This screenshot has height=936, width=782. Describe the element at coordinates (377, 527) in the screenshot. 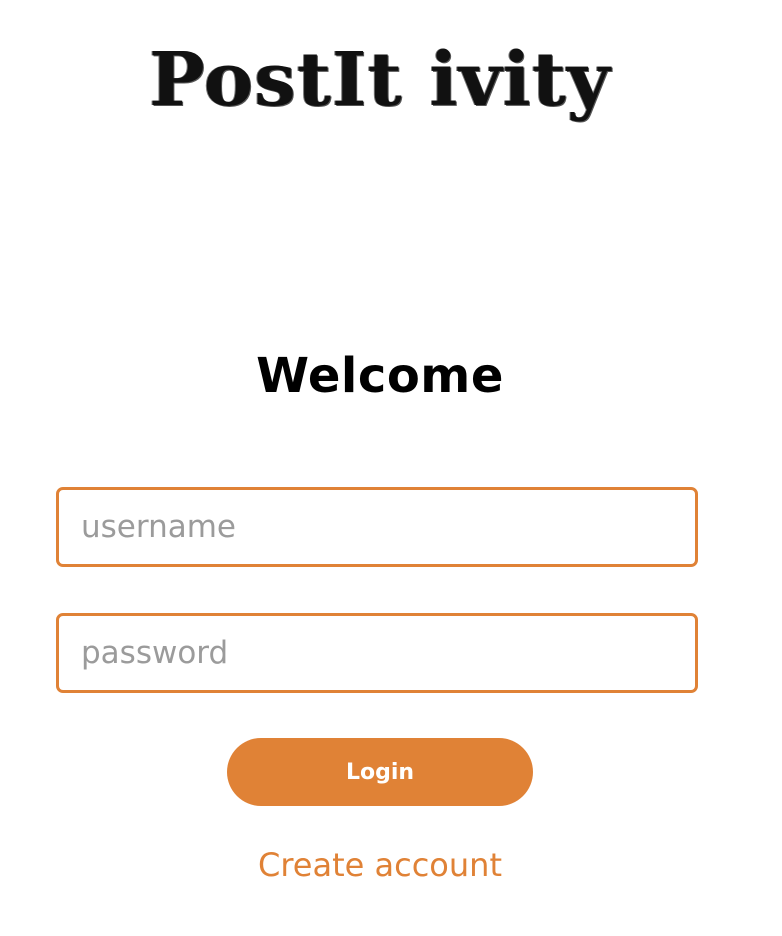

I see `username-input` at that location.